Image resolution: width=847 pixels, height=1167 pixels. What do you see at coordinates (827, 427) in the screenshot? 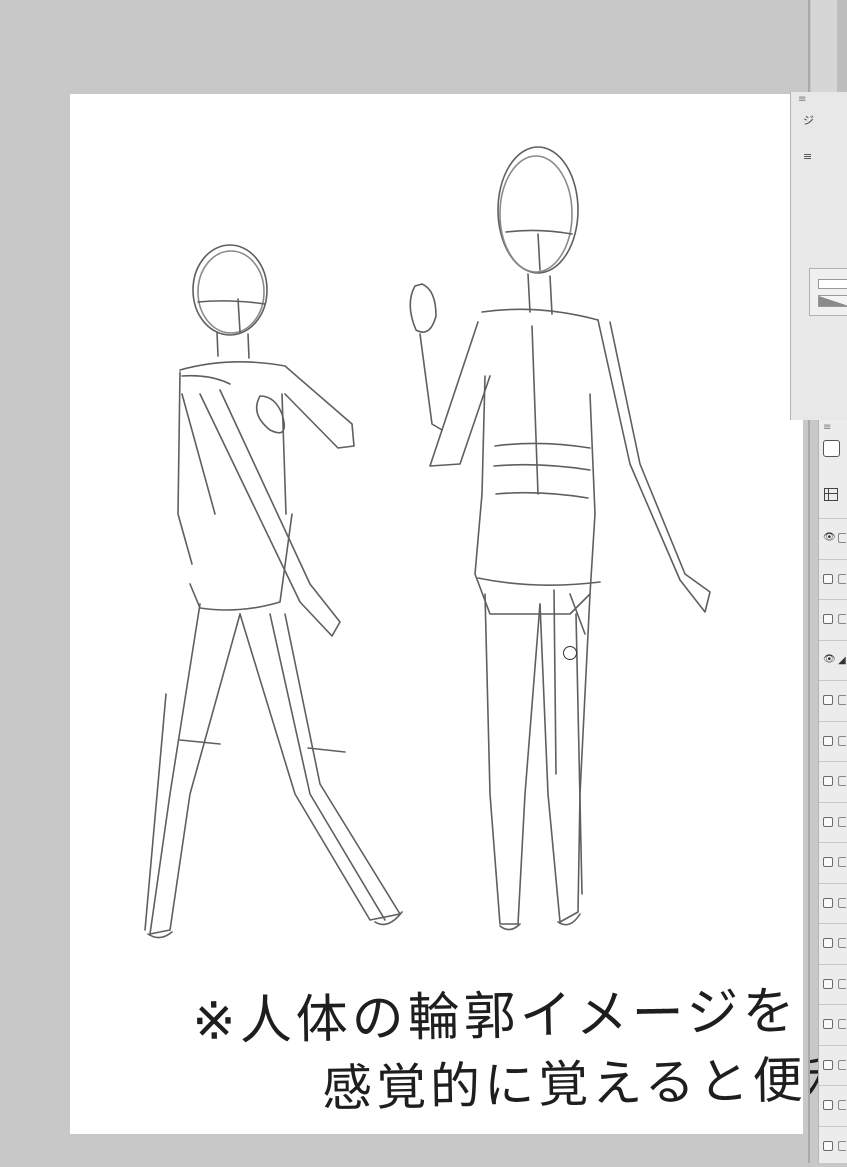
I see `layer-panel-grip-icon: ≡` at bounding box center [827, 427].